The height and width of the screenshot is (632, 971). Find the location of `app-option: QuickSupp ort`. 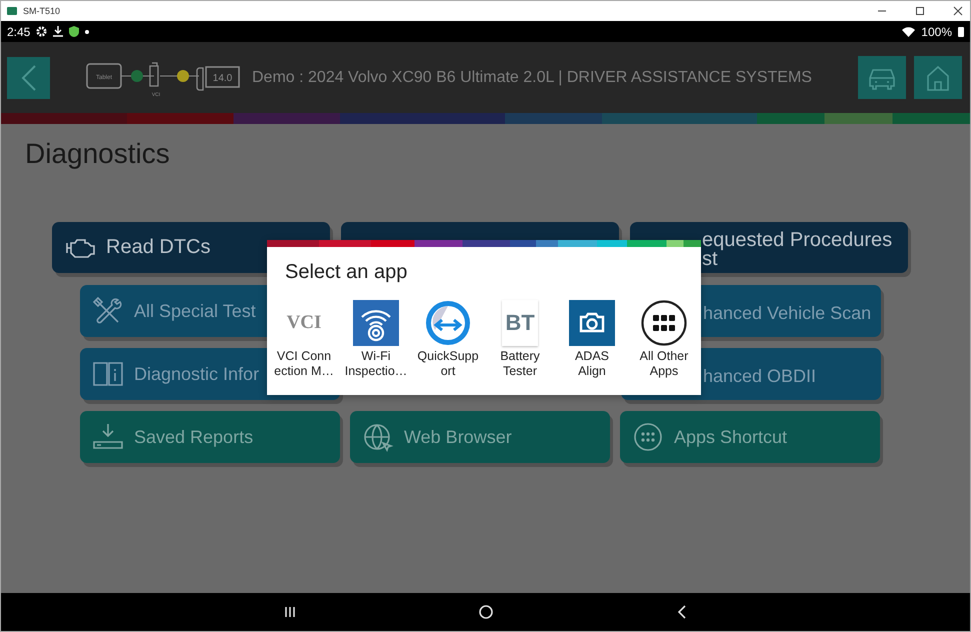

app-option: QuickSupp ort is located at coordinates (448, 339).